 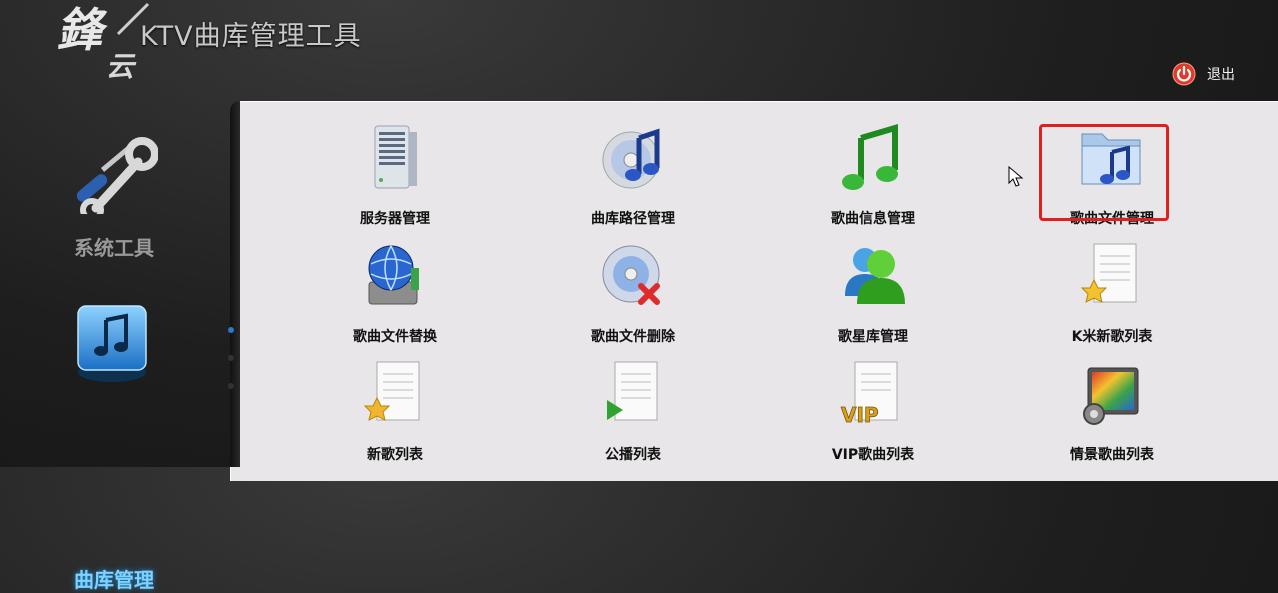 I want to click on grid-item-singer-library: 歌星库管理, so click(x=873, y=297).